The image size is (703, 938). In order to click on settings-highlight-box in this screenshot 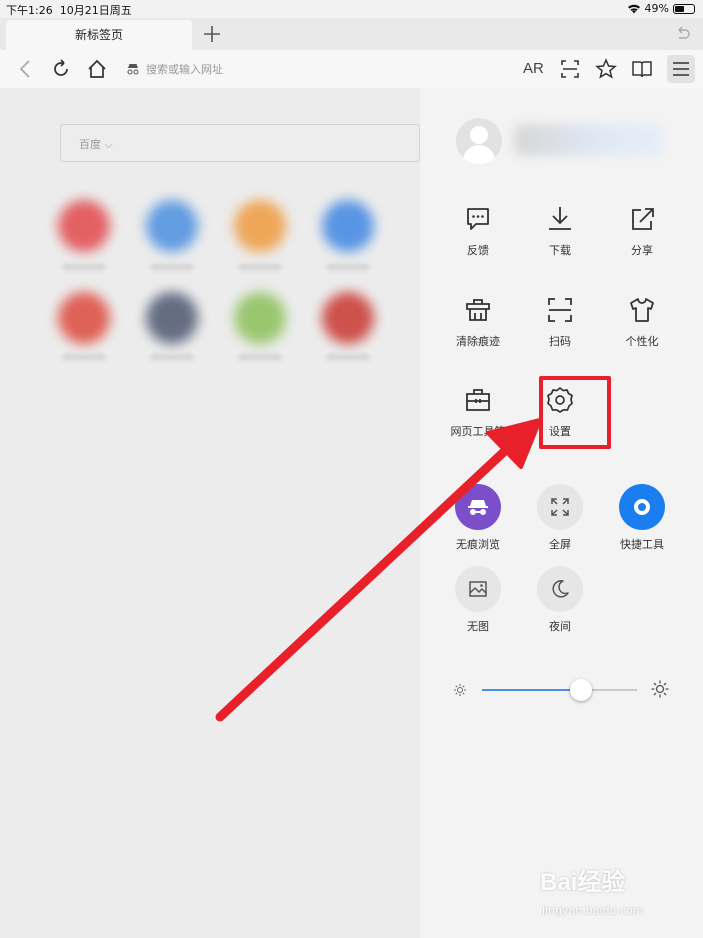, I will do `click(575, 412)`.